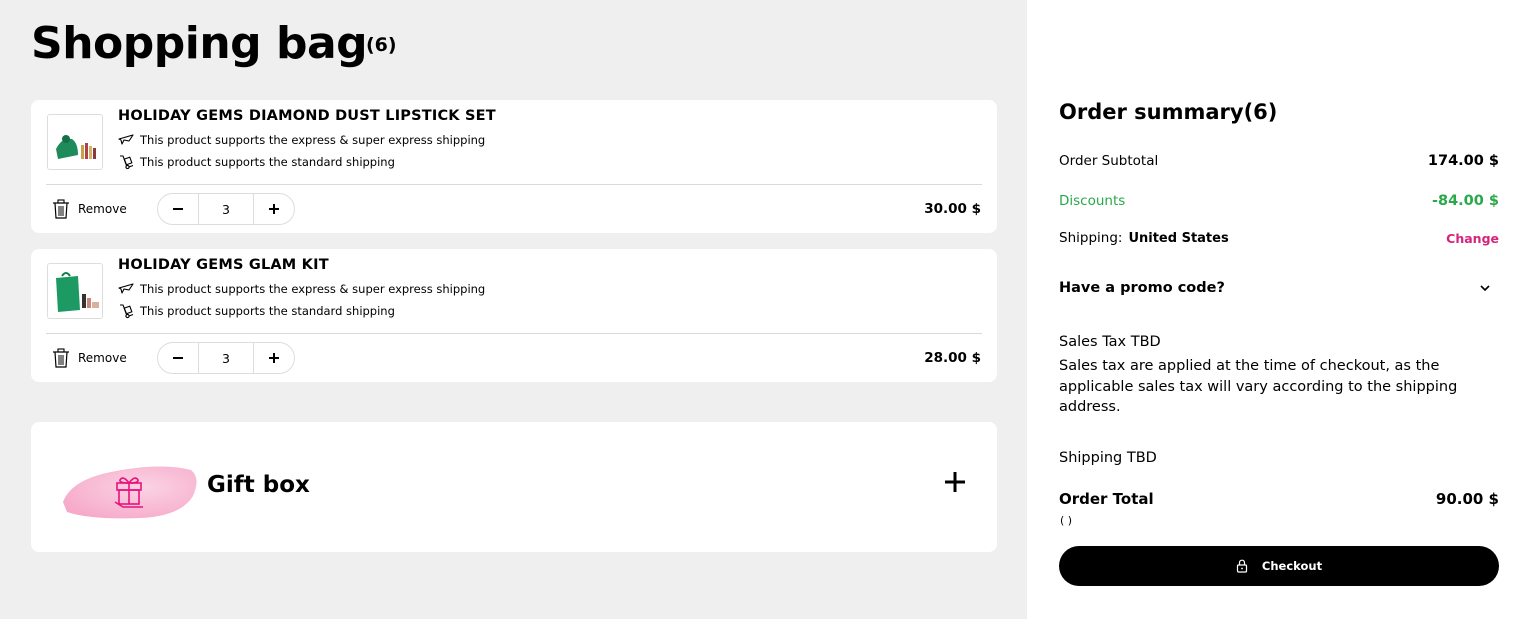 This screenshot has width=1513, height=619. I want to click on checkout-button: Checkout, so click(1279, 566).